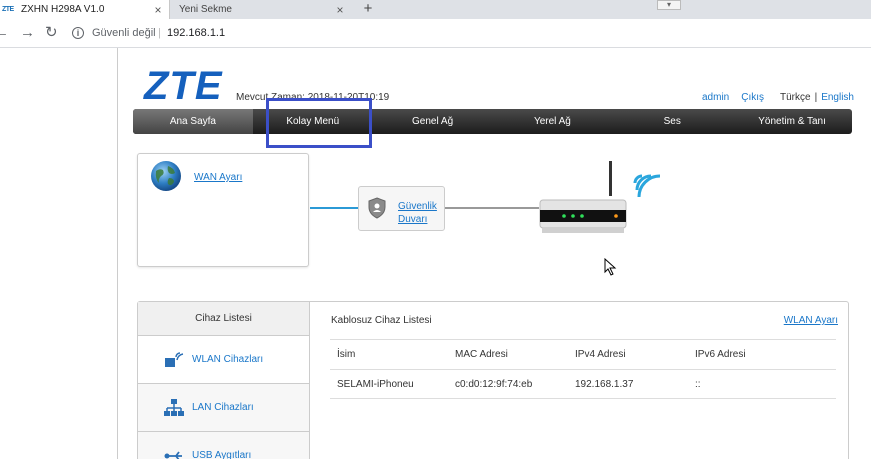  Describe the element at coordinates (334, 208) in the screenshot. I see `wan-connection-line` at that location.